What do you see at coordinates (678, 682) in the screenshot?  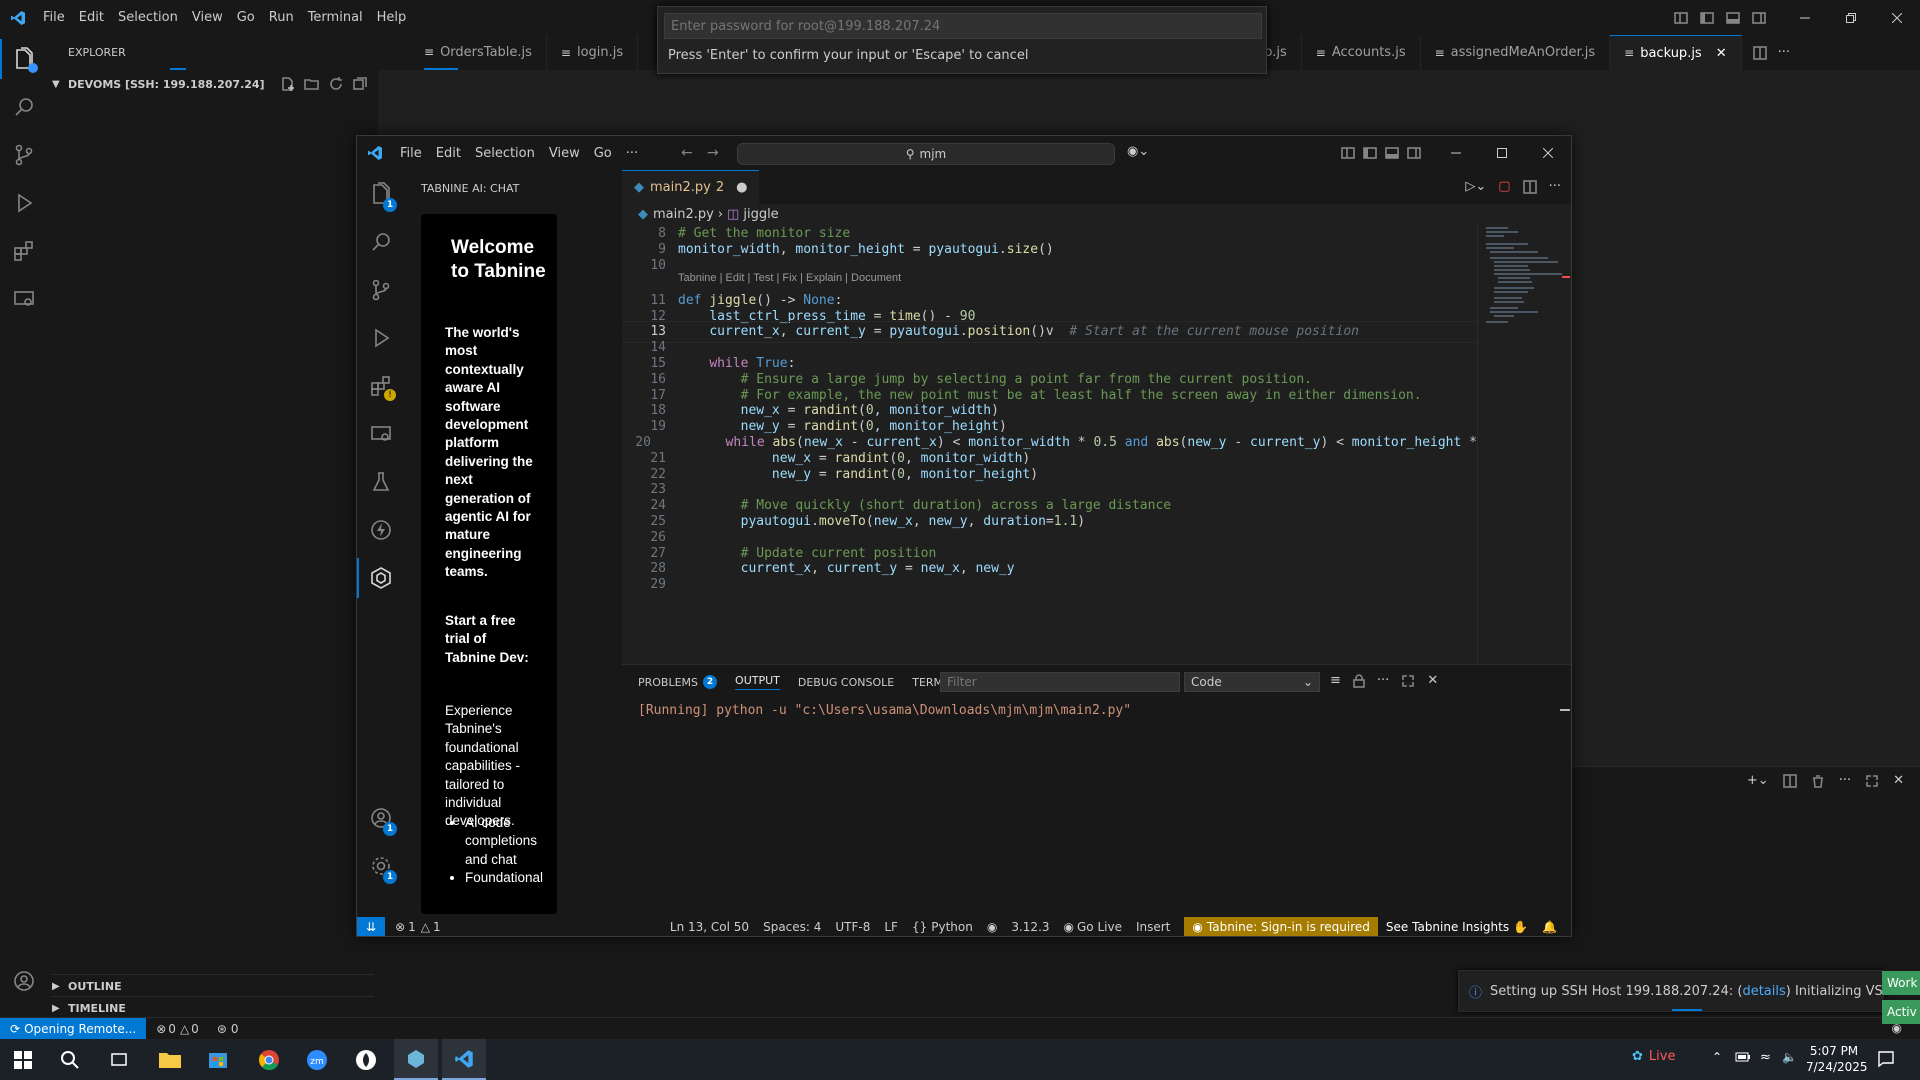 I see `tab-problems: PROBLEMS 2` at bounding box center [678, 682].